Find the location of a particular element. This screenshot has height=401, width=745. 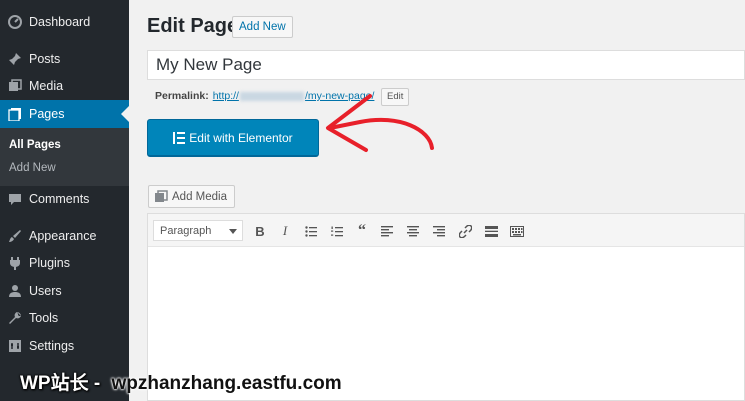

settings-icon is located at coordinates (15, 346).